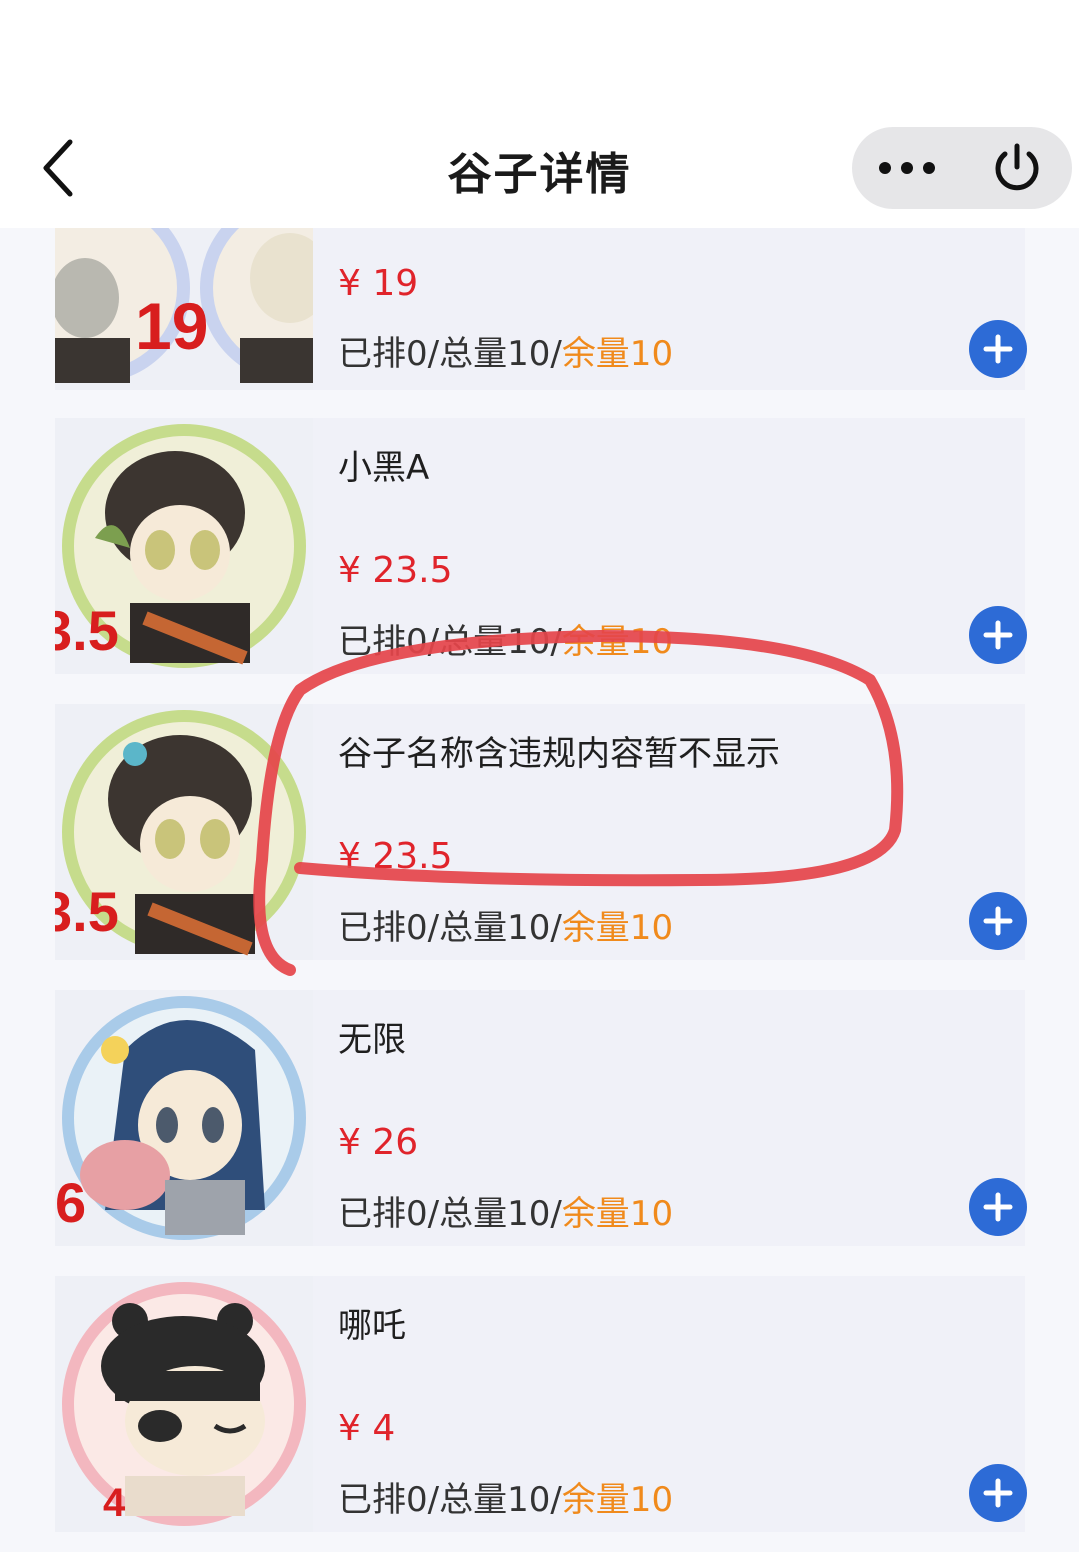 The height and width of the screenshot is (1552, 1079). Describe the element at coordinates (372, 1326) in the screenshot. I see `item-name: 哪吒` at that location.